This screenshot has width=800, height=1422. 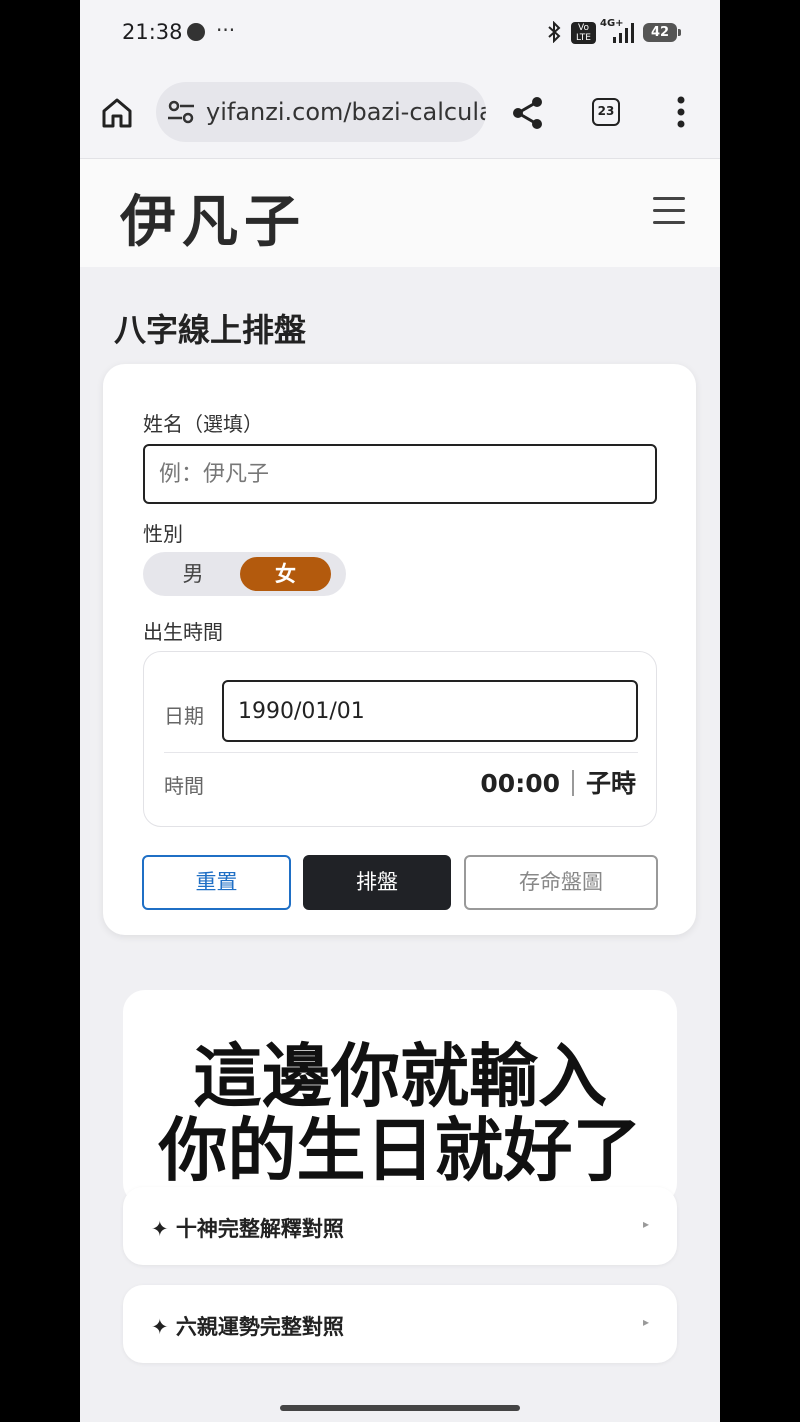 I want to click on date-input, so click(x=430, y=711).